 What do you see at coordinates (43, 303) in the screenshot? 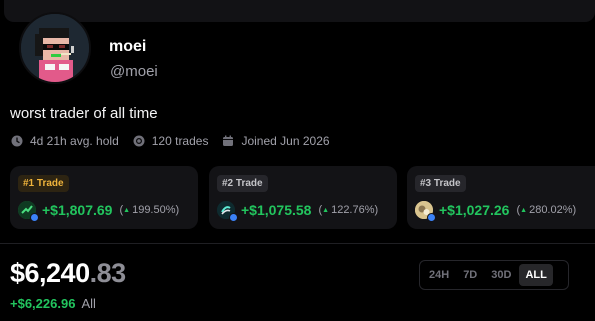
I see `pnl-value: +$6,226.96` at bounding box center [43, 303].